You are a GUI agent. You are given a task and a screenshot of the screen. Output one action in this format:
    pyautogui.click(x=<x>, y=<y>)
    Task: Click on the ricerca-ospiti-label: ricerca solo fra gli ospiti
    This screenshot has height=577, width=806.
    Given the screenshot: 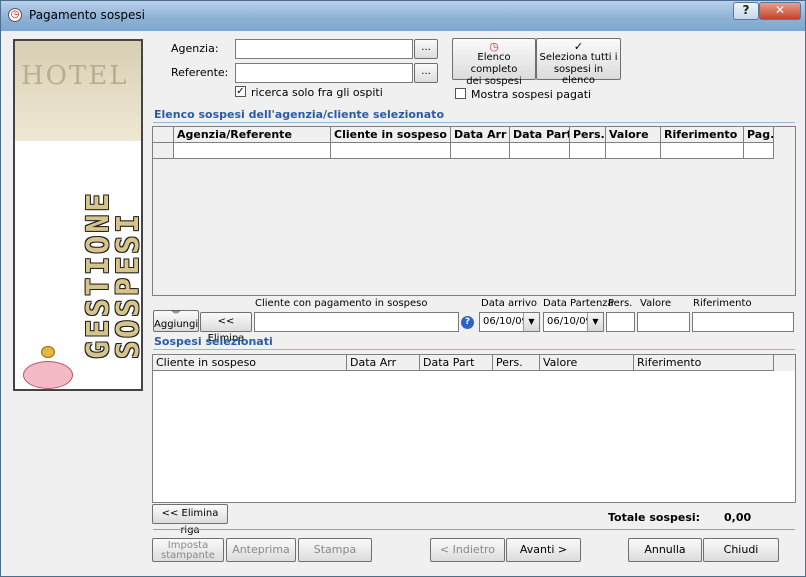 What is the action you would take?
    pyautogui.click(x=317, y=92)
    